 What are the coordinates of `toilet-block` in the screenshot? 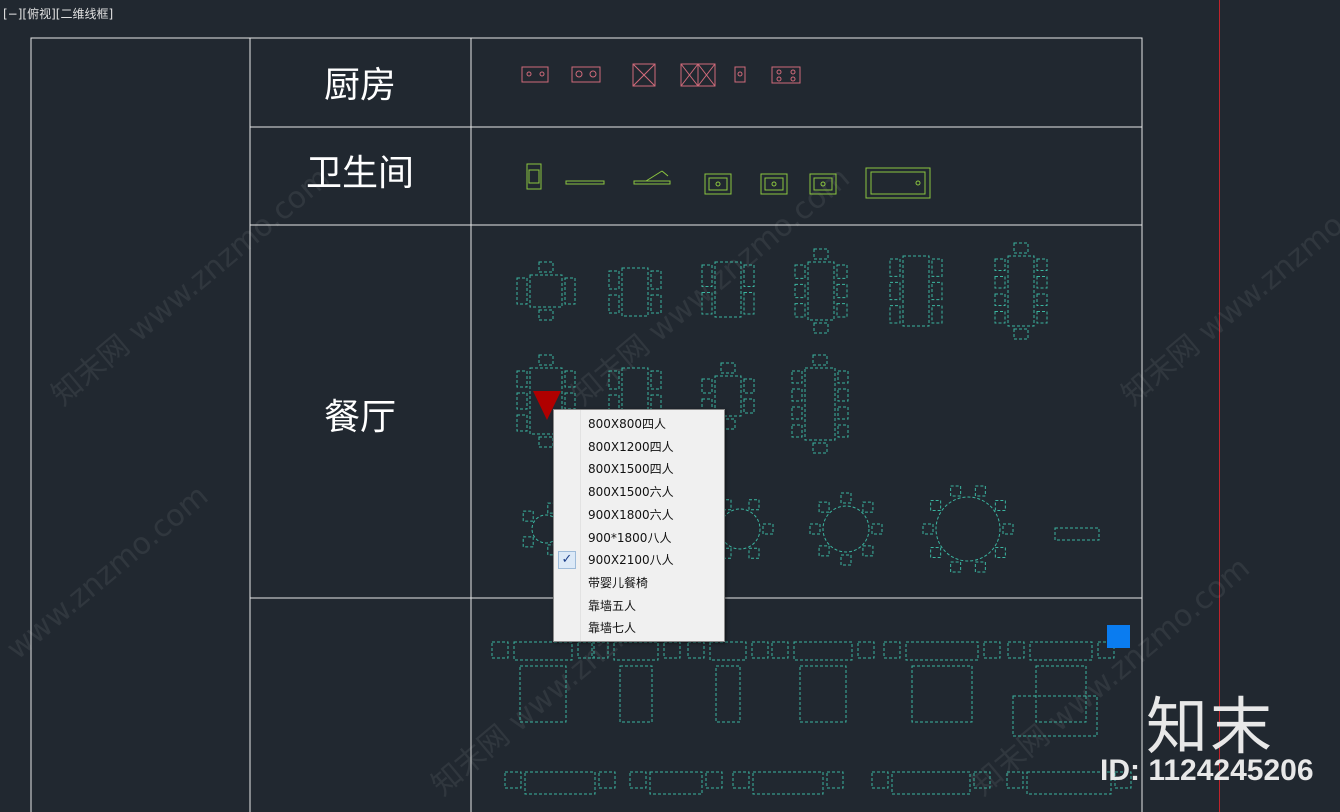 It's located at (534, 176).